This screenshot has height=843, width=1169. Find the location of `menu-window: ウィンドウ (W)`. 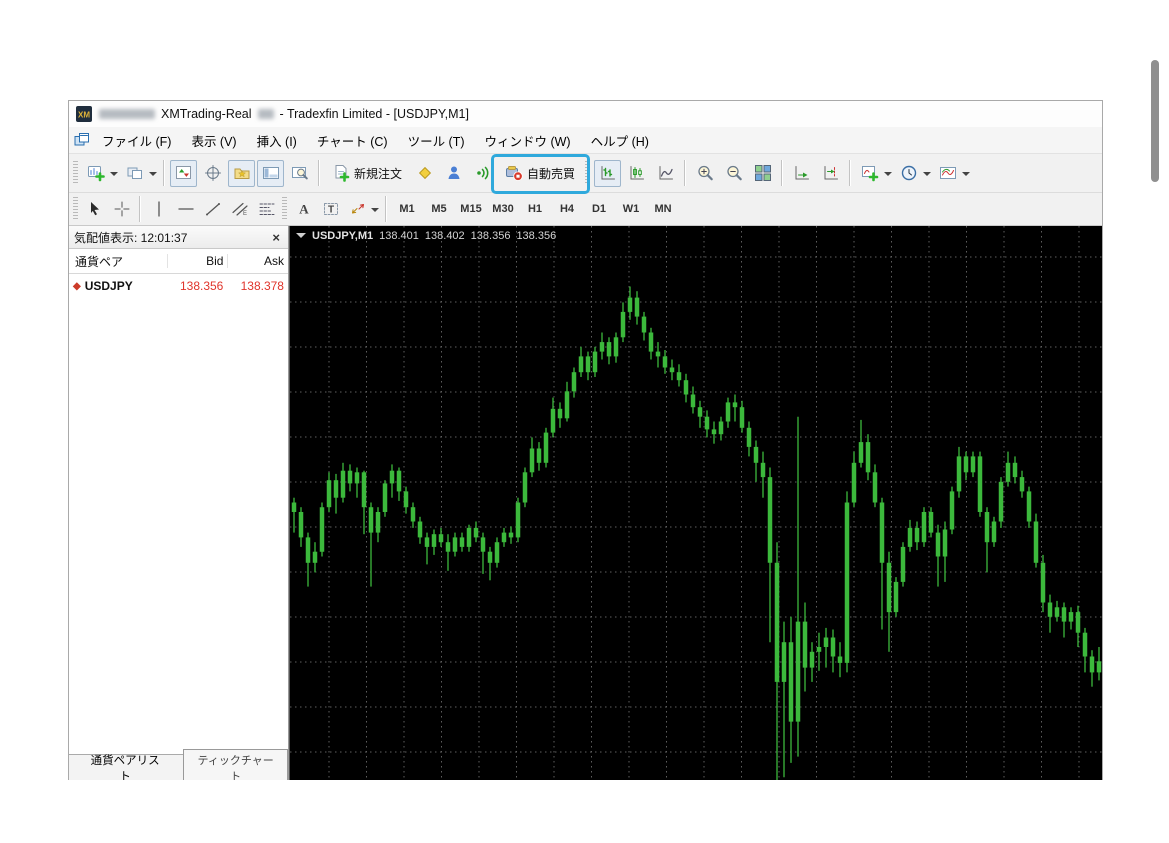

menu-window: ウィンドウ (W) is located at coordinates (528, 140).